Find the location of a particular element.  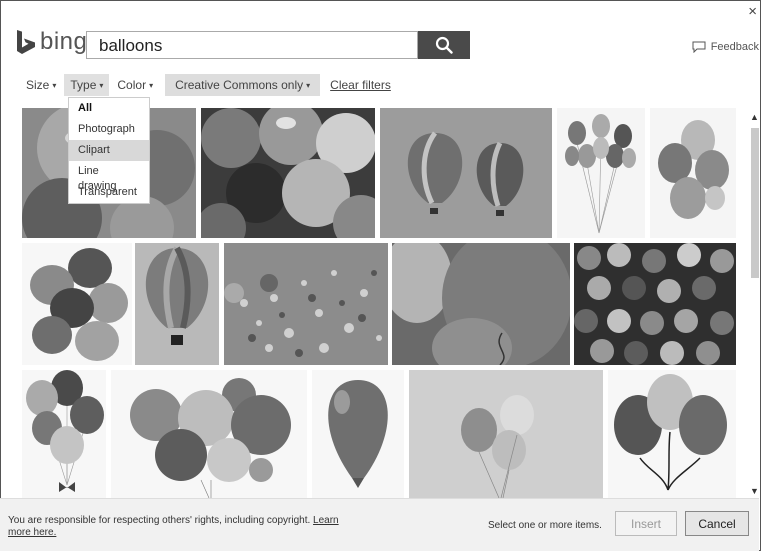

vertical-scrollbar: ▲ ▼ is located at coordinates (755, 304).